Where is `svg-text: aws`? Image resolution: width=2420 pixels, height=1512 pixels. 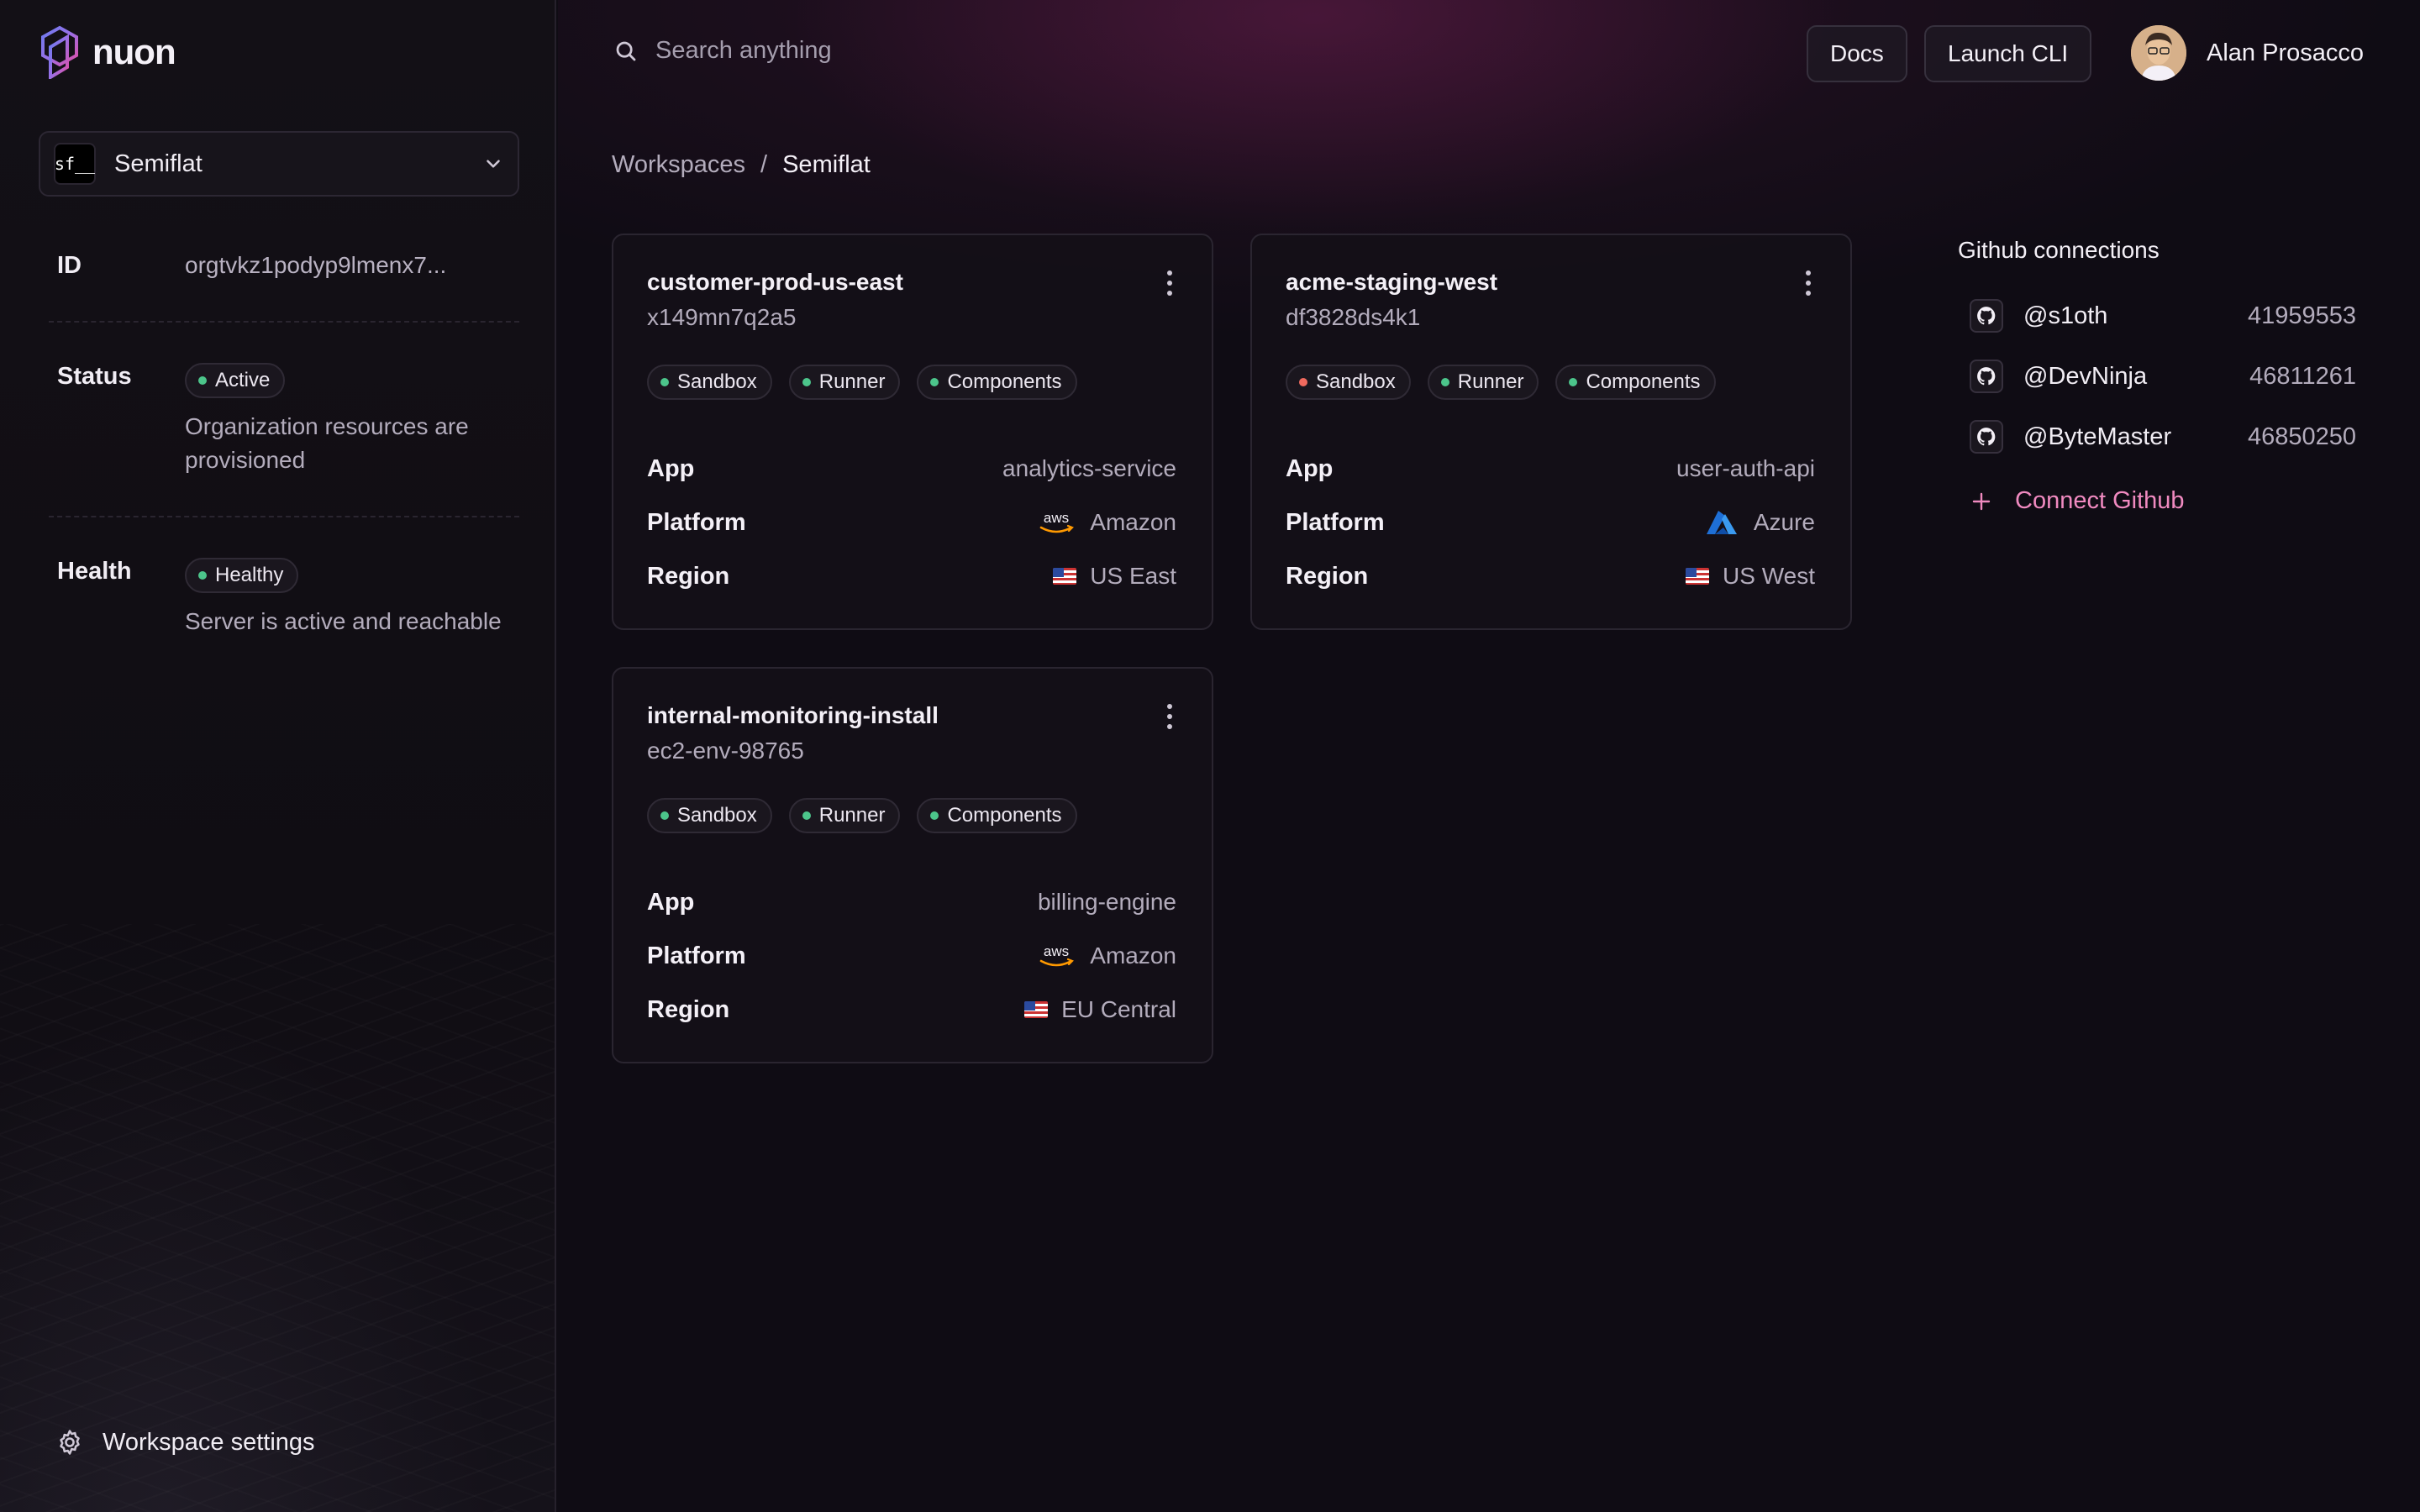
svg-text: aws is located at coordinates (1056, 518).